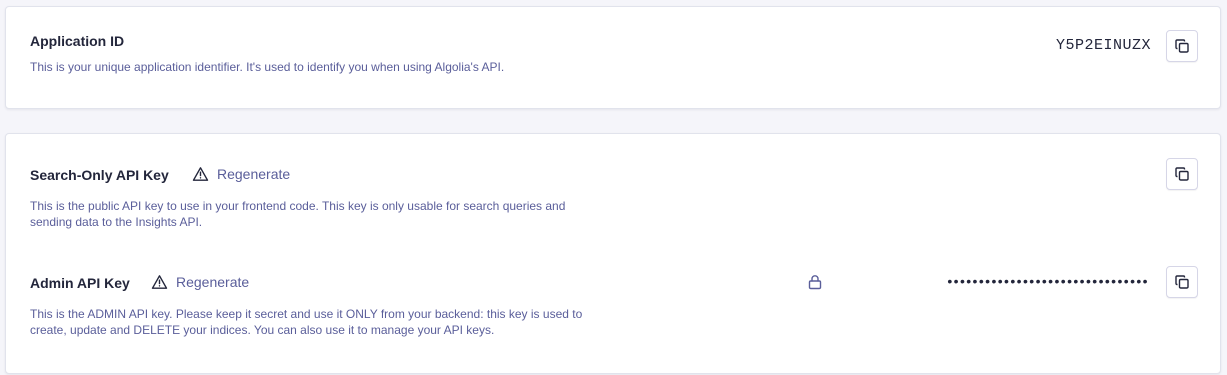  I want to click on application-id-title: Application ID, so click(77, 41).